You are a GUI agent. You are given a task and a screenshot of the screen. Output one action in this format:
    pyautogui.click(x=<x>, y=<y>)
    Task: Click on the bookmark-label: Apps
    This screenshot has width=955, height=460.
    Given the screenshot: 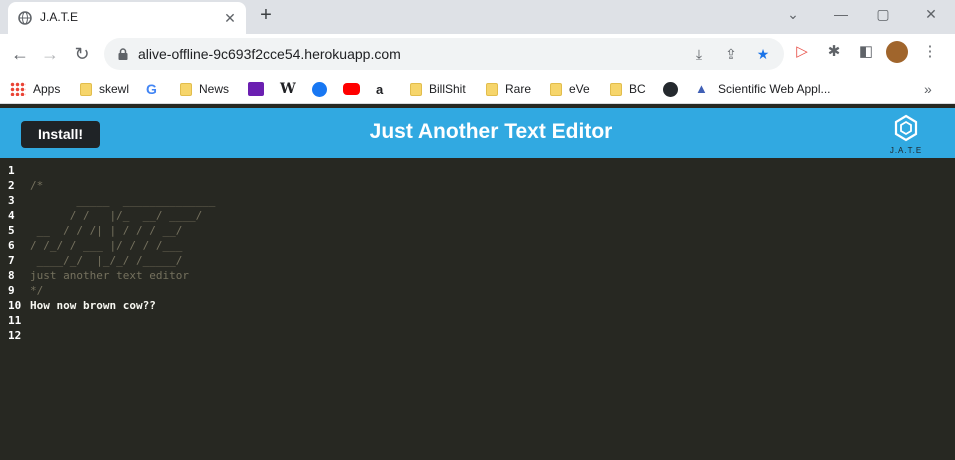 What is the action you would take?
    pyautogui.click(x=47, y=89)
    